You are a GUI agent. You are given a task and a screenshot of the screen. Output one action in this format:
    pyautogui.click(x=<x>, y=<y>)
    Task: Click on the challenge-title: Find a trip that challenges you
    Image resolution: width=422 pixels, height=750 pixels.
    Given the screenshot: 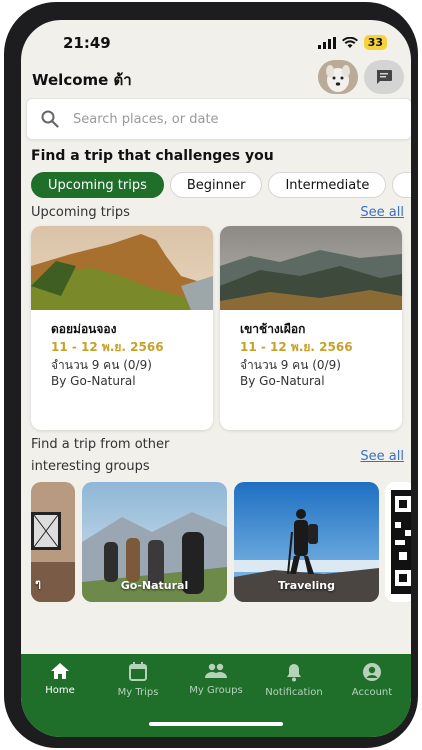 What is the action you would take?
    pyautogui.click(x=152, y=156)
    